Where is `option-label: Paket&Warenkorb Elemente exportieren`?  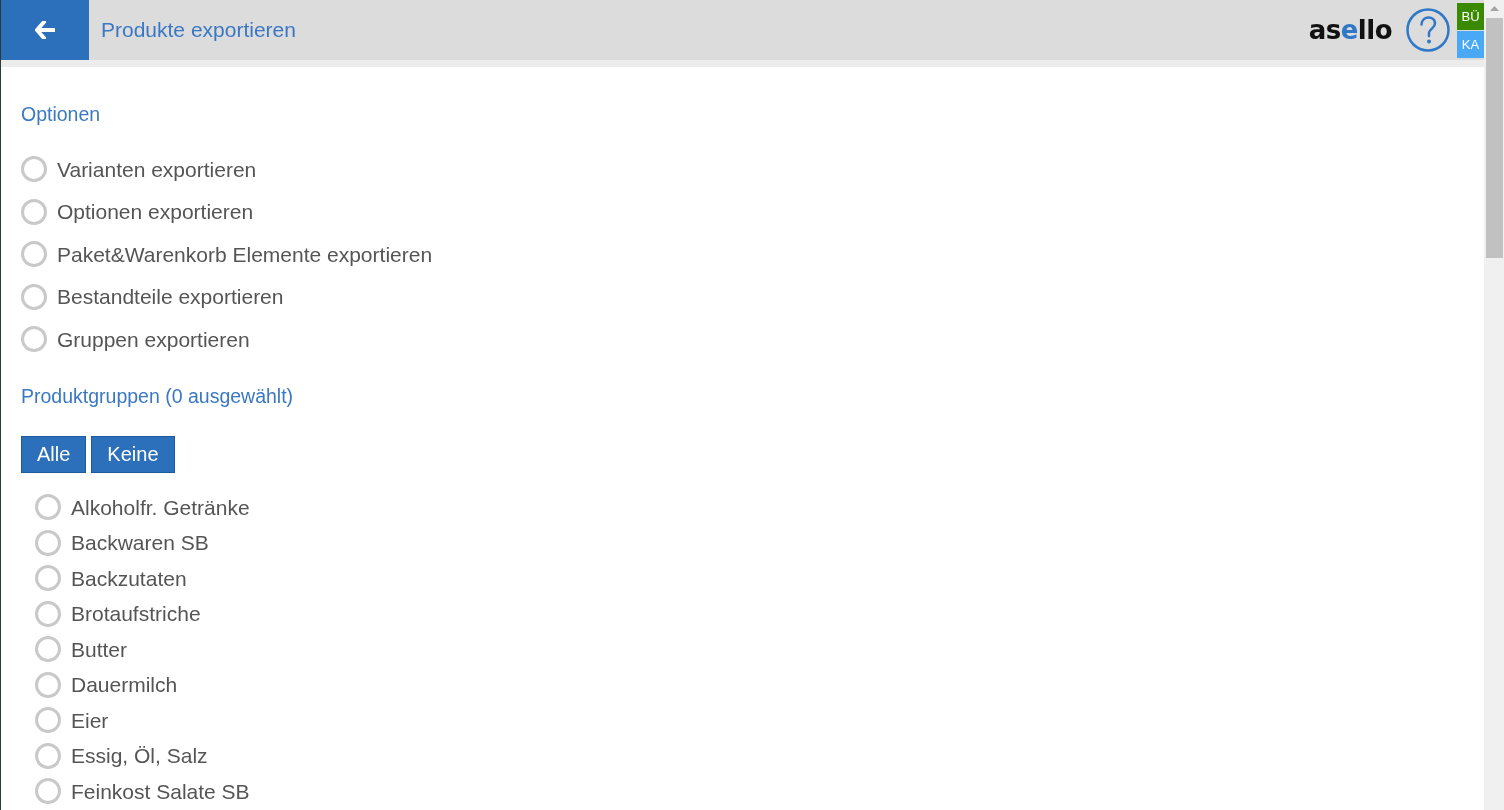 option-label: Paket&Warenkorb Elemente exportieren is located at coordinates (245, 254).